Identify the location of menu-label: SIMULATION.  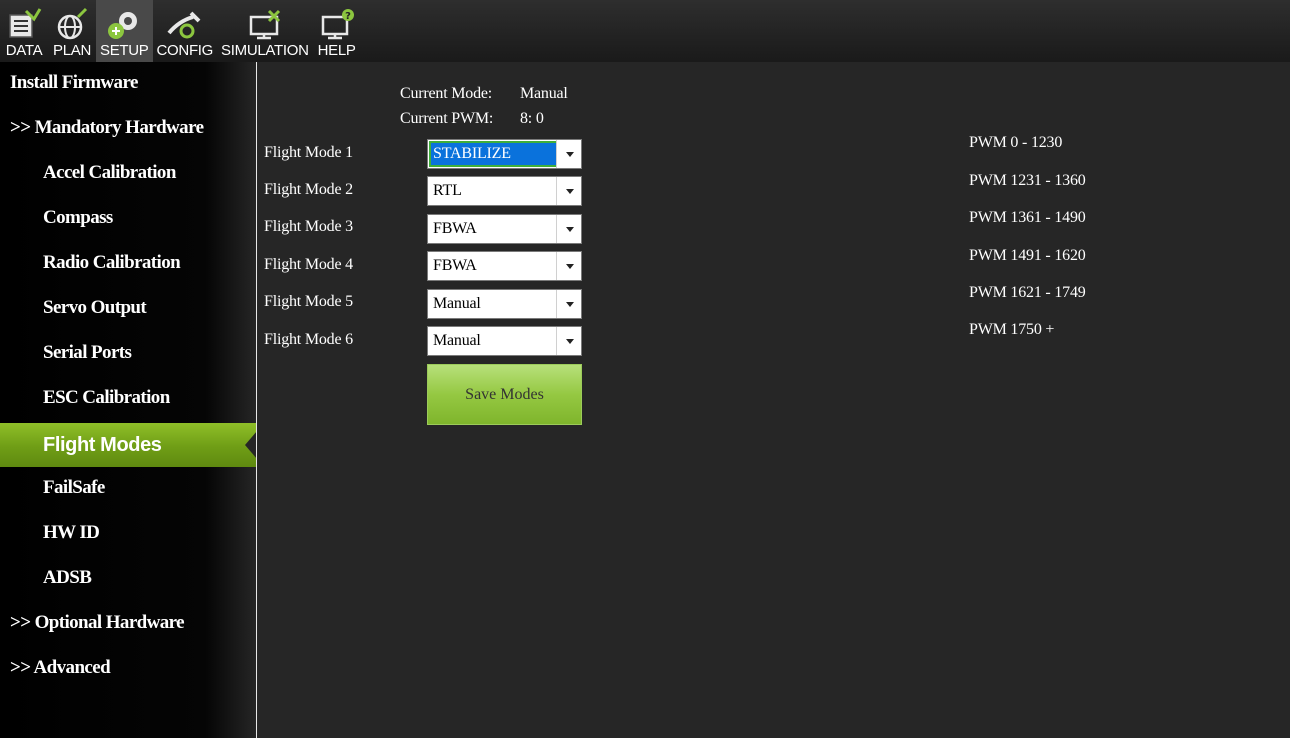
(265, 50).